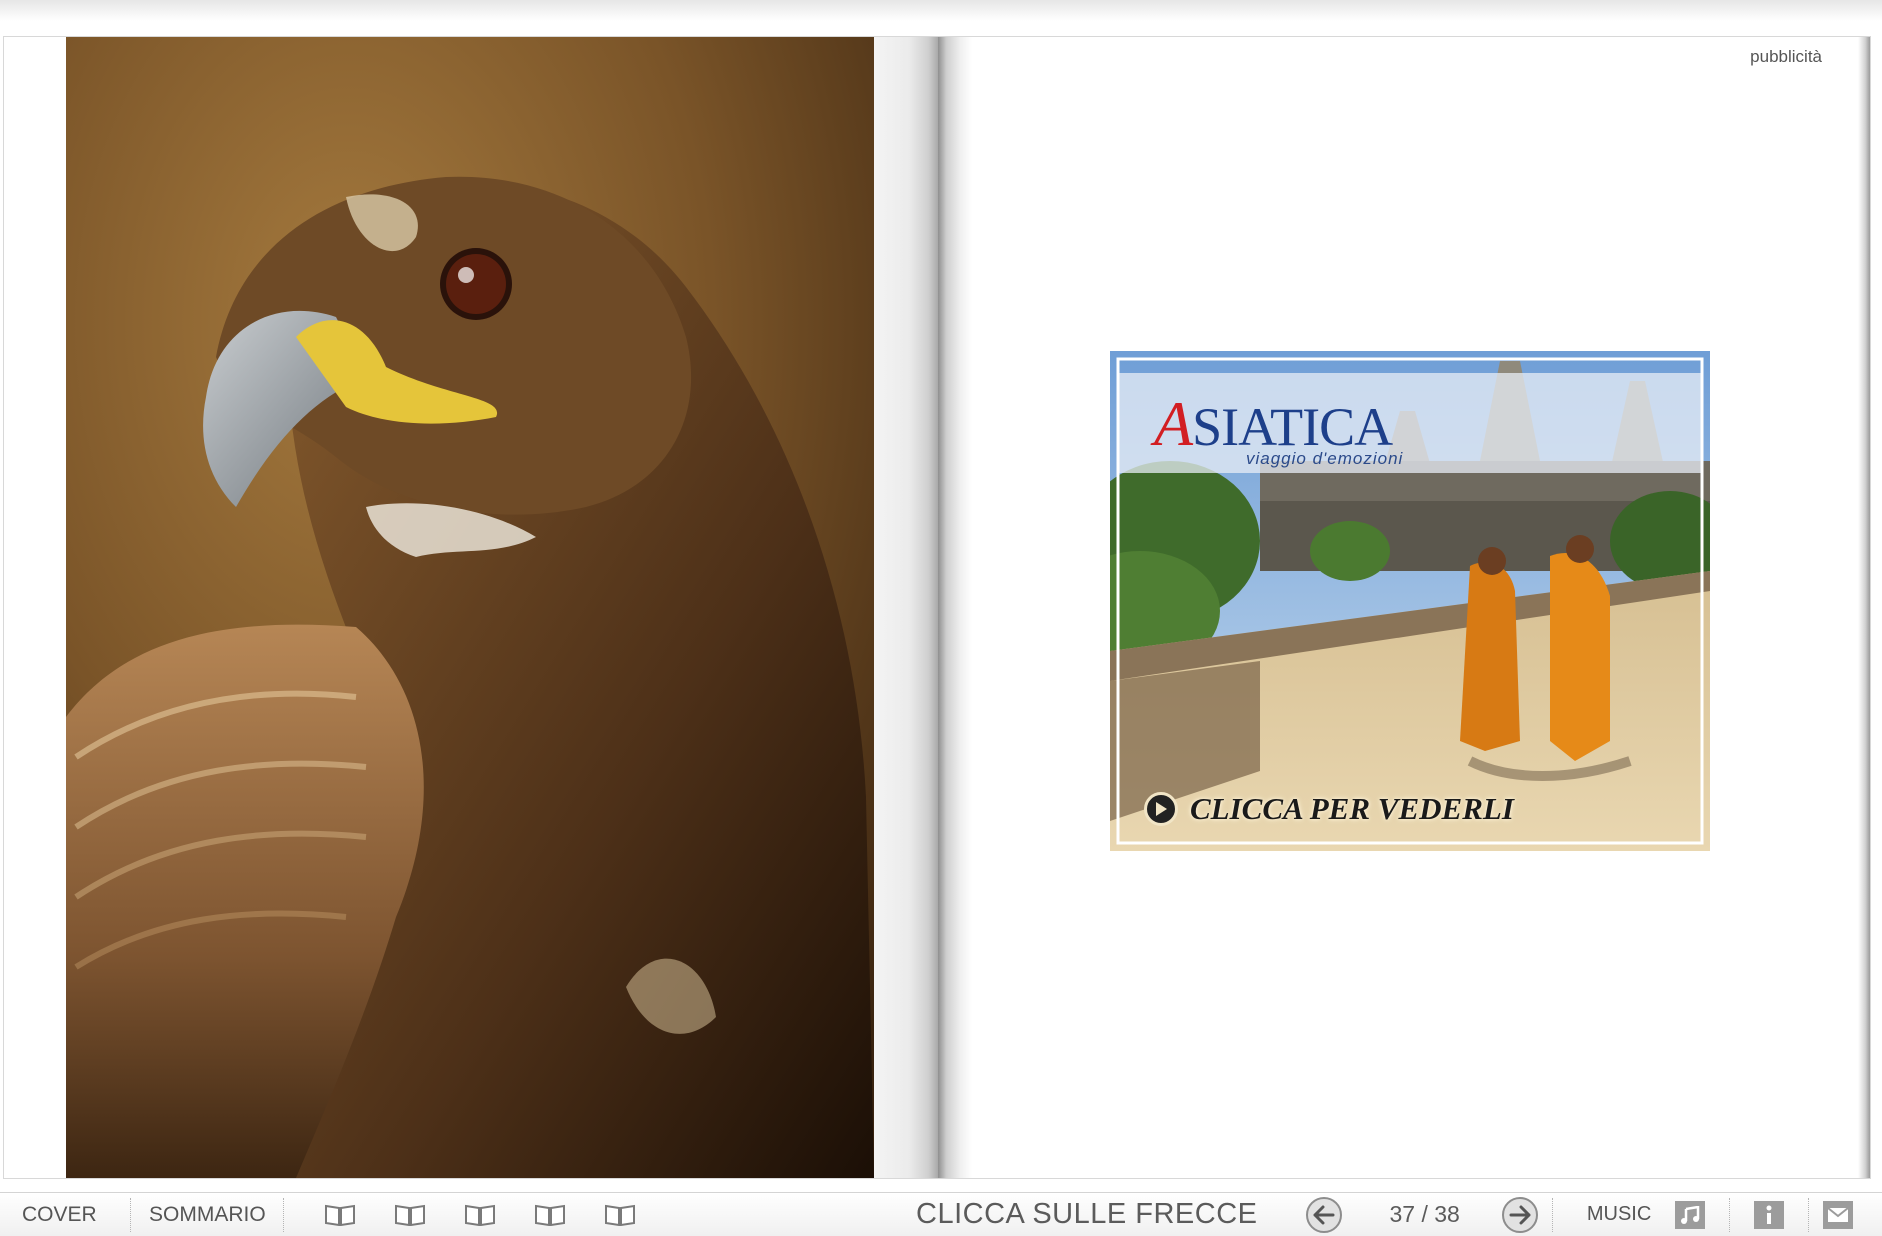 The image size is (1882, 1236). Describe the element at coordinates (1690, 1214) in the screenshot. I see `music-note-icon` at that location.